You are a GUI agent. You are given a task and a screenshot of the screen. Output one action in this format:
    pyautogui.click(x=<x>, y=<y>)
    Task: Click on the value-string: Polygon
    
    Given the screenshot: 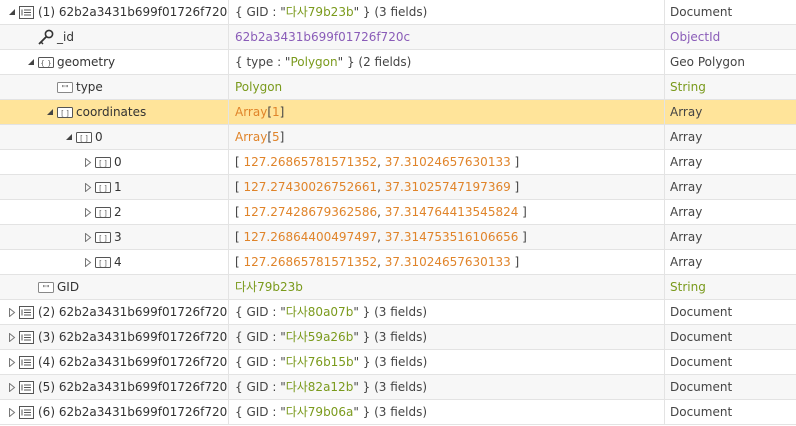 What is the action you would take?
    pyautogui.click(x=314, y=62)
    